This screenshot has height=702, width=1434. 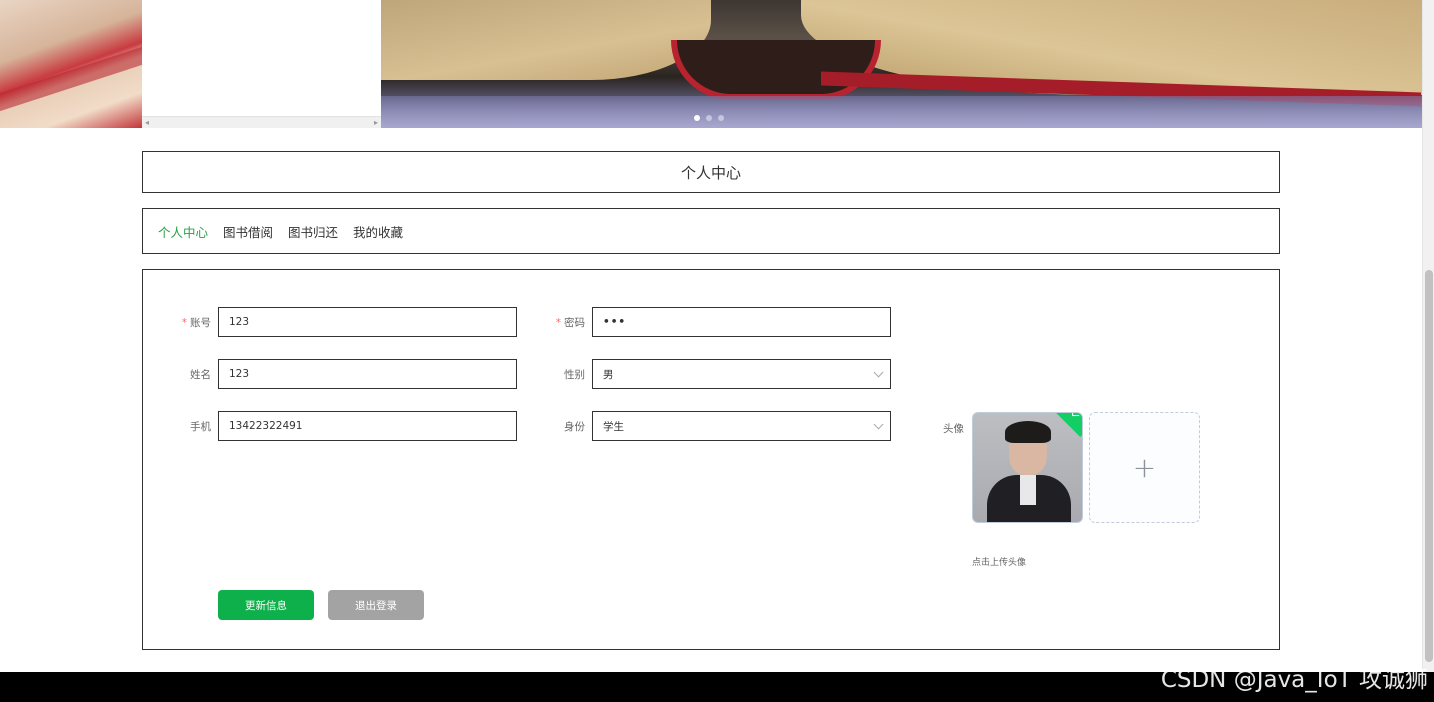 I want to click on account-label: * 账号, so click(x=196, y=322).